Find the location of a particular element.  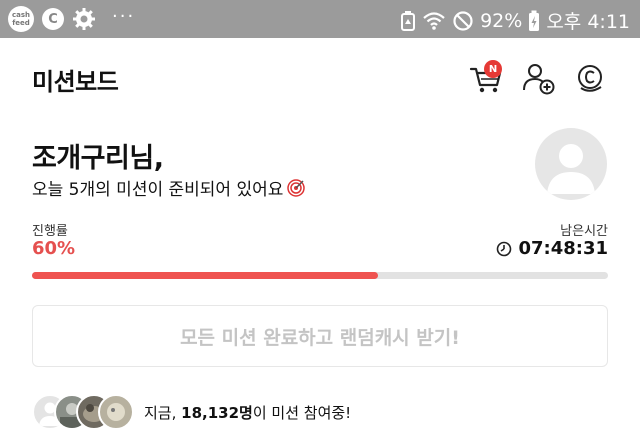

status-bar: cash feed C ··· 92% 오후 4:11 is located at coordinates (320, 19).